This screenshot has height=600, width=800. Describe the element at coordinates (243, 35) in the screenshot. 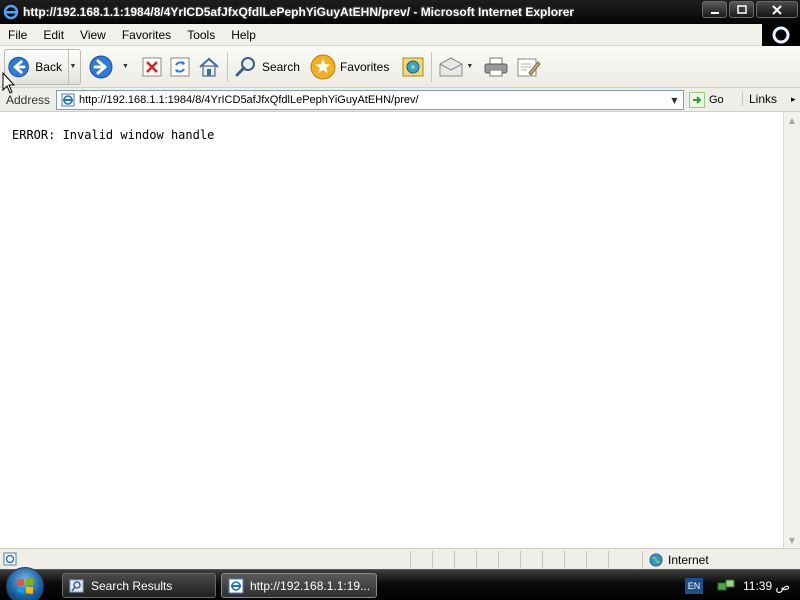

I see `menu-help: Help` at that location.